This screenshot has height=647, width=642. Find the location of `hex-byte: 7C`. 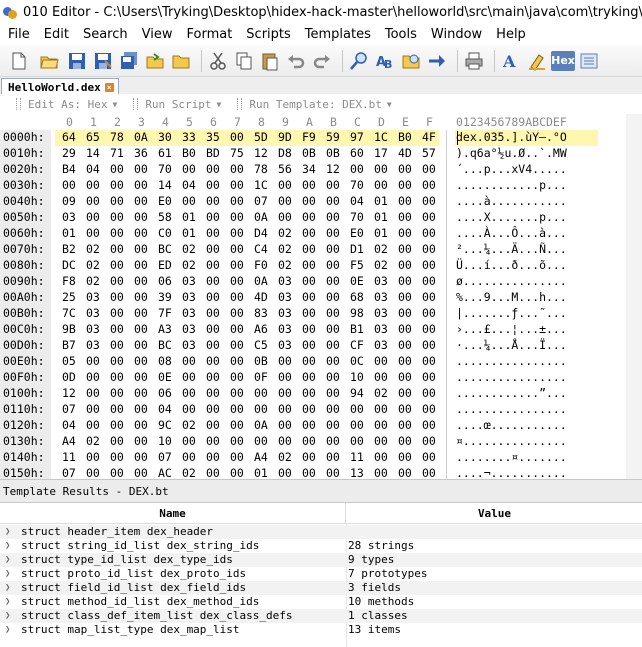

hex-byte: 7C is located at coordinates (70, 313).